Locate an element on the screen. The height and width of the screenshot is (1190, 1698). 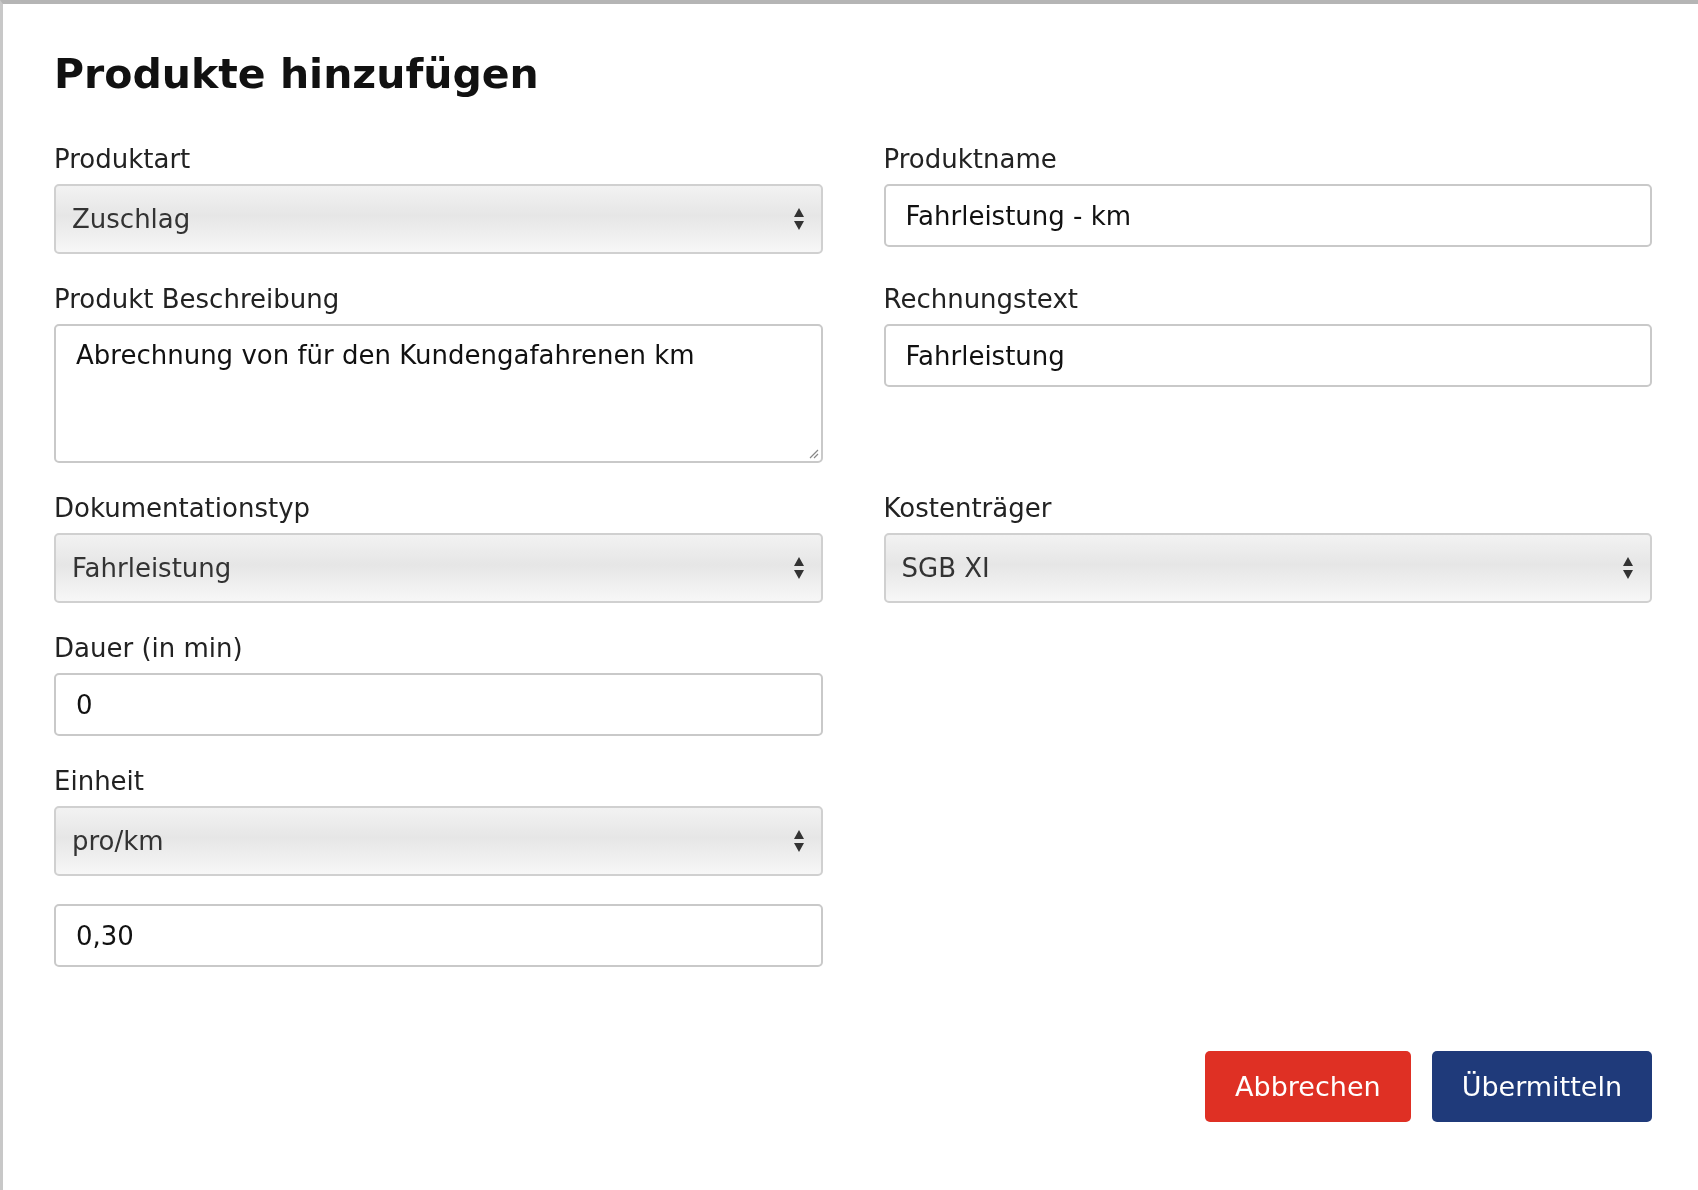
text-area: Abrechnung von für den Kundengafahrenen km is located at coordinates (438, 393).